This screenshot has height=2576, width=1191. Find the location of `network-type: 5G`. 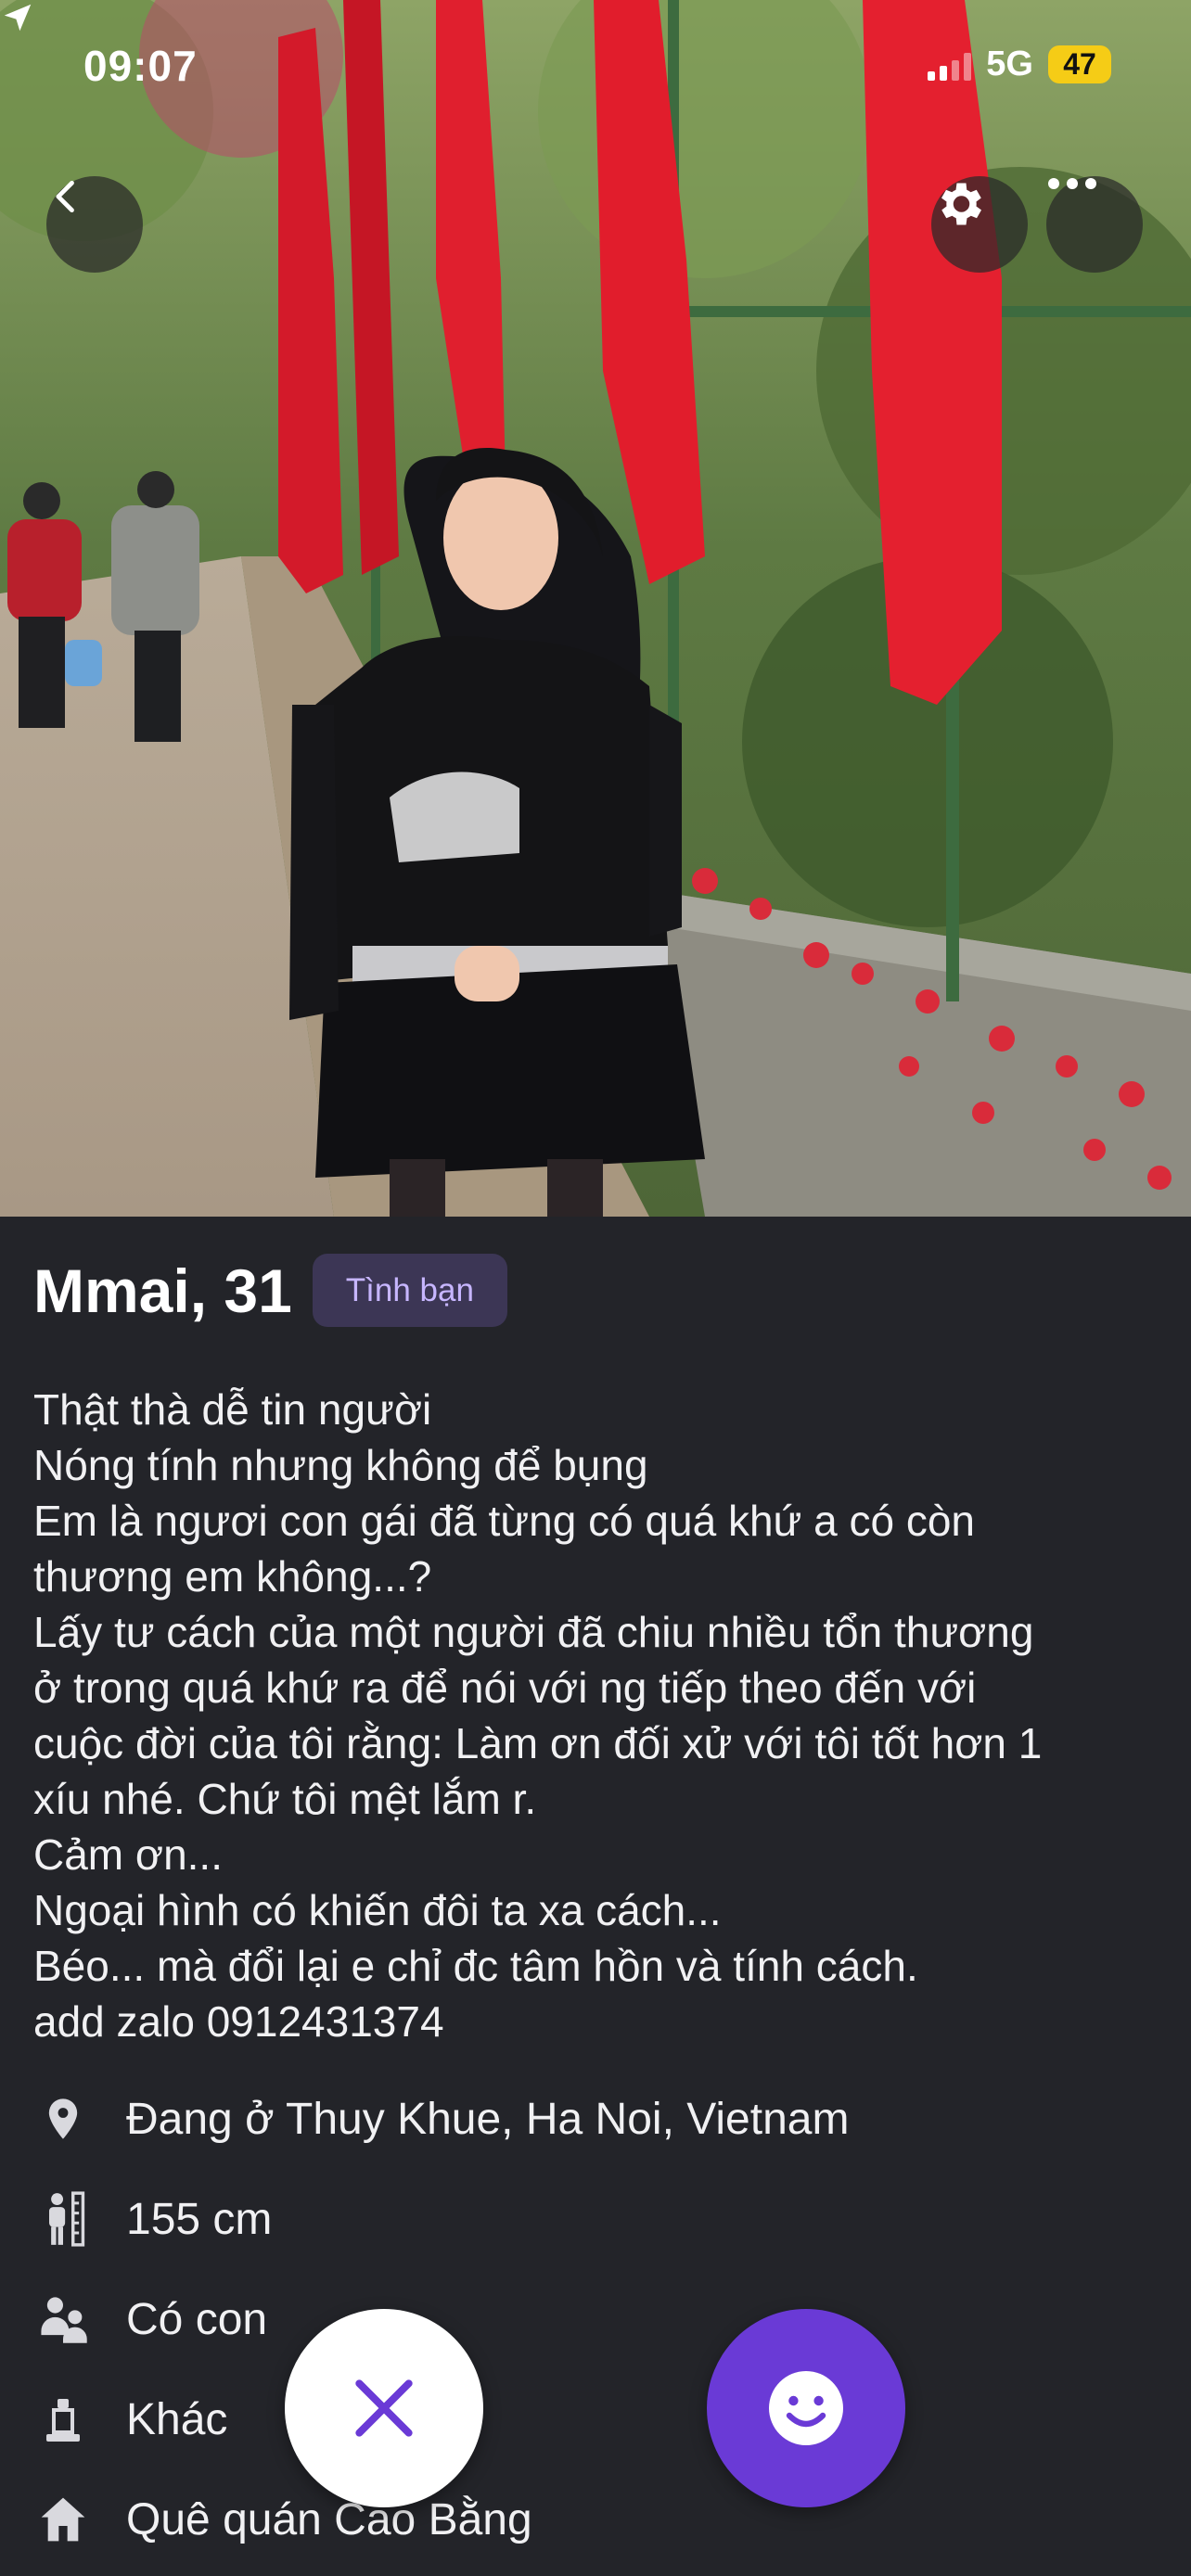

network-type: 5G is located at coordinates (1010, 64).